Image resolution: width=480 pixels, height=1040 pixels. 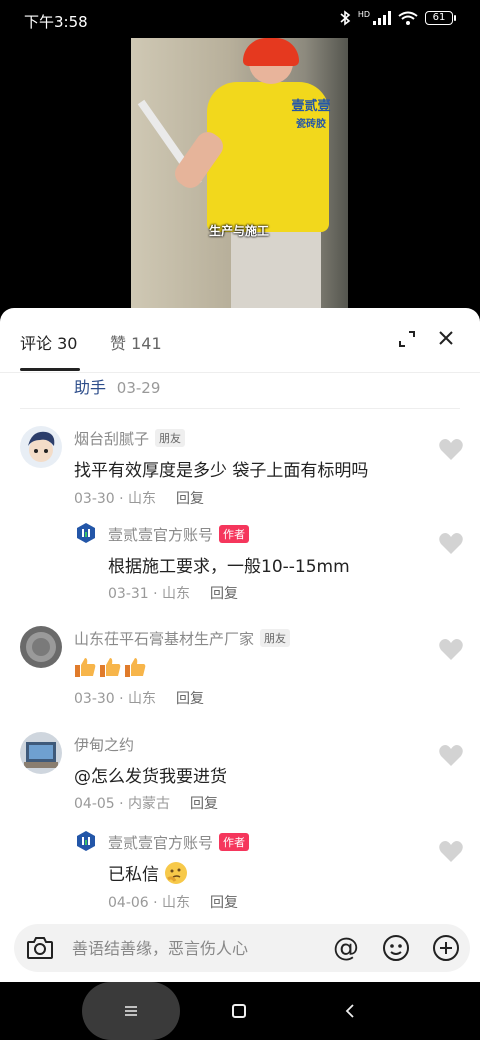 I want to click on home-icon, so click(x=239, y=1011).